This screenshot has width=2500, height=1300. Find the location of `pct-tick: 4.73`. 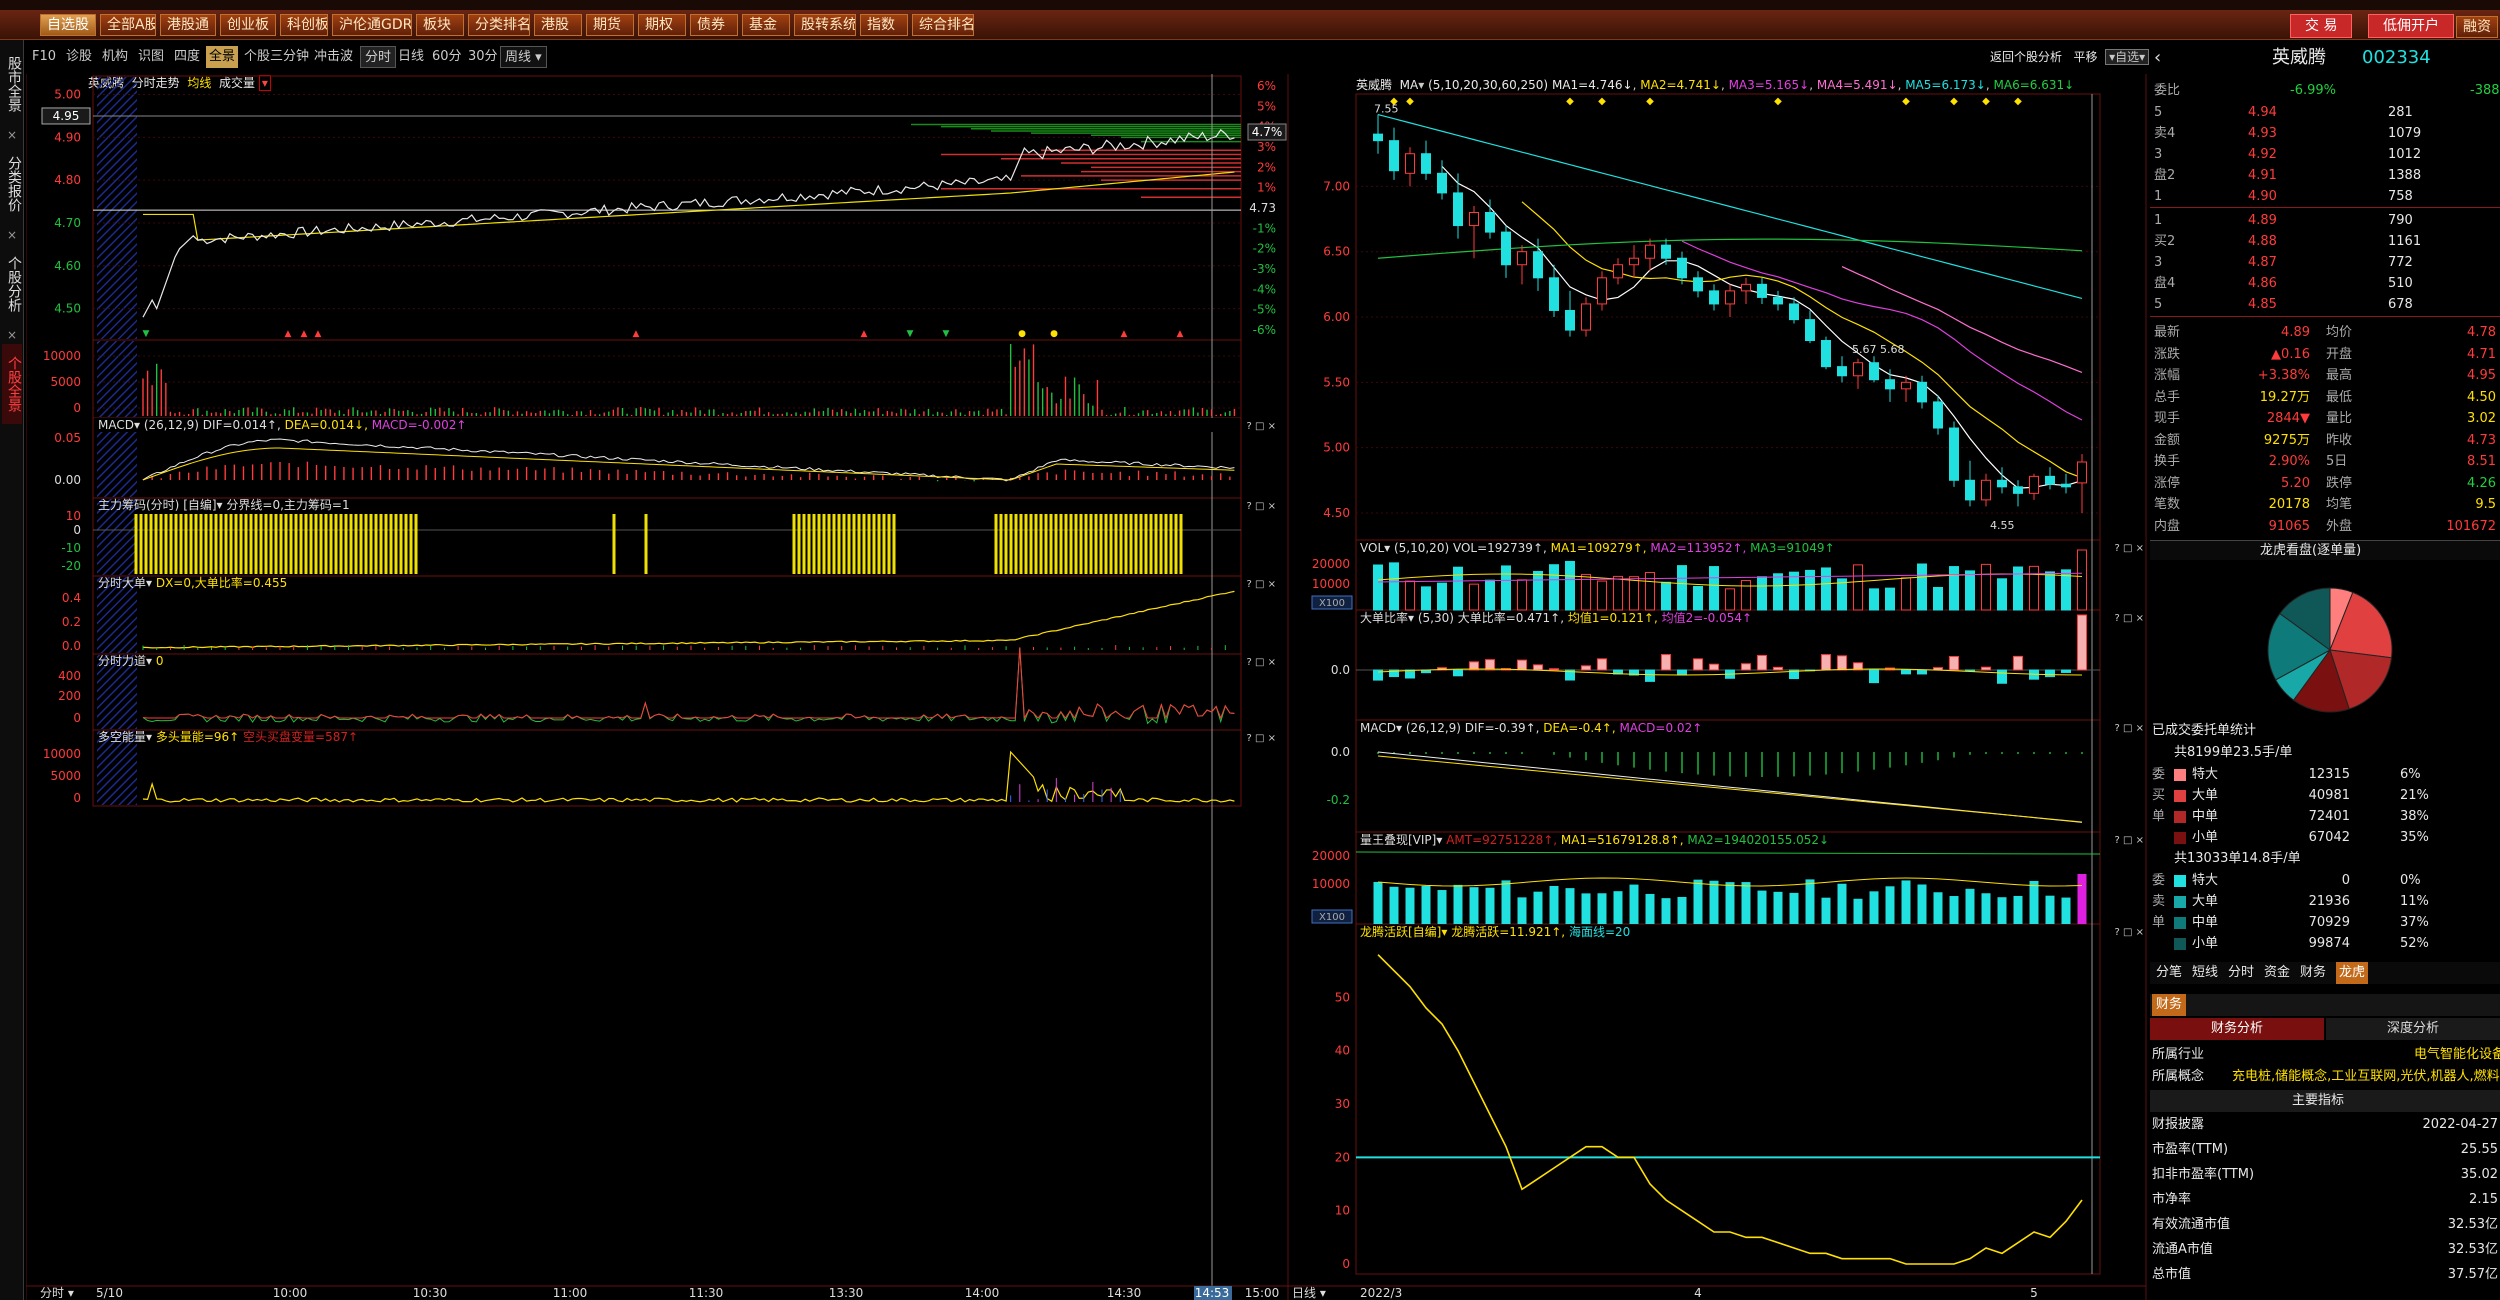

pct-tick: 4.73 is located at coordinates (1262, 208).